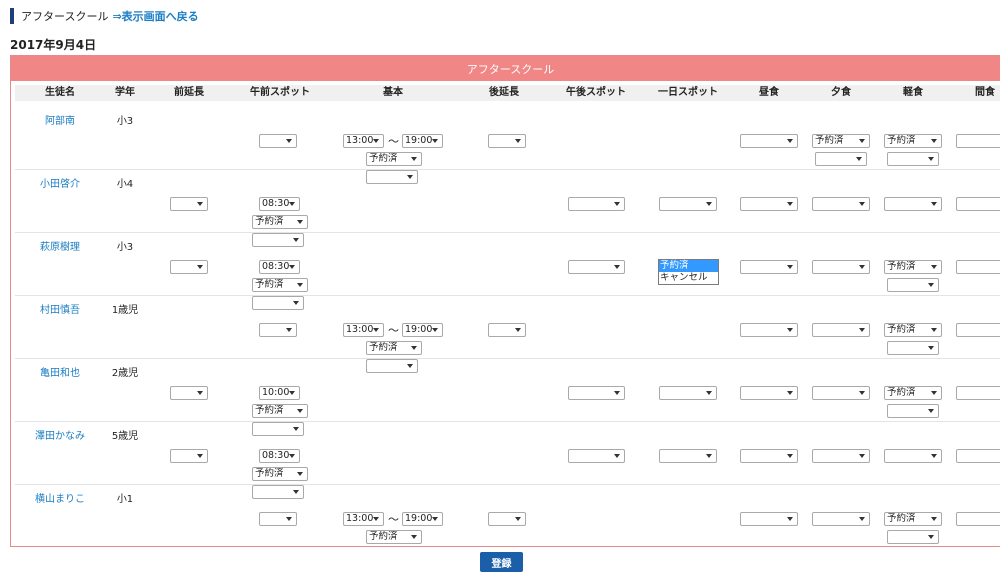 This screenshot has width=1000, height=580. I want to click on student-name-link: 小田啓介, so click(60, 182).